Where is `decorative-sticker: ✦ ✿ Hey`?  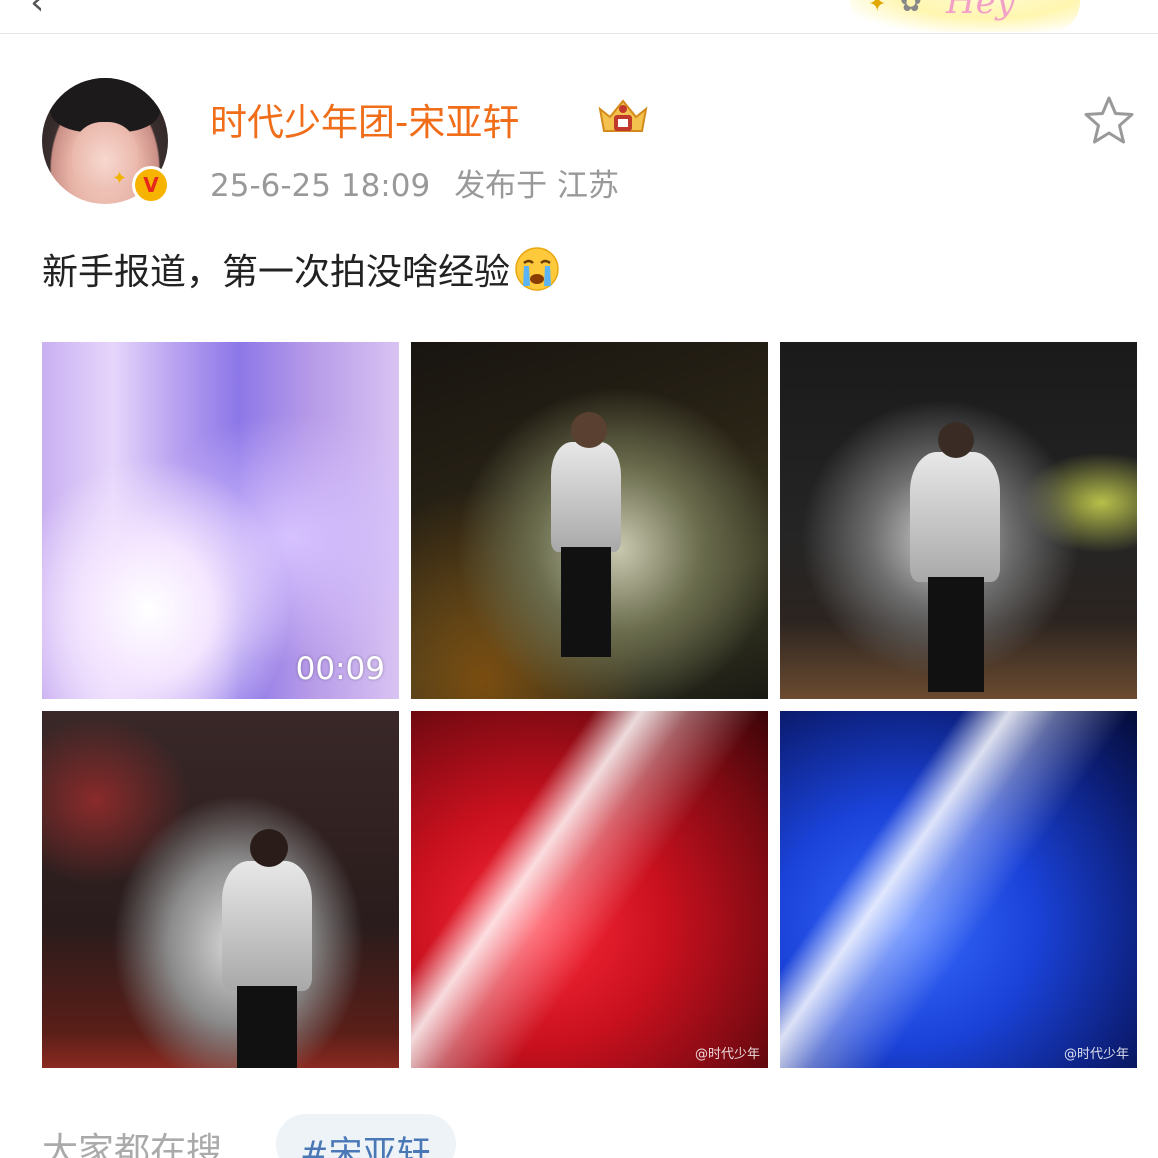
decorative-sticker: ✦ ✿ Hey is located at coordinates (965, 16).